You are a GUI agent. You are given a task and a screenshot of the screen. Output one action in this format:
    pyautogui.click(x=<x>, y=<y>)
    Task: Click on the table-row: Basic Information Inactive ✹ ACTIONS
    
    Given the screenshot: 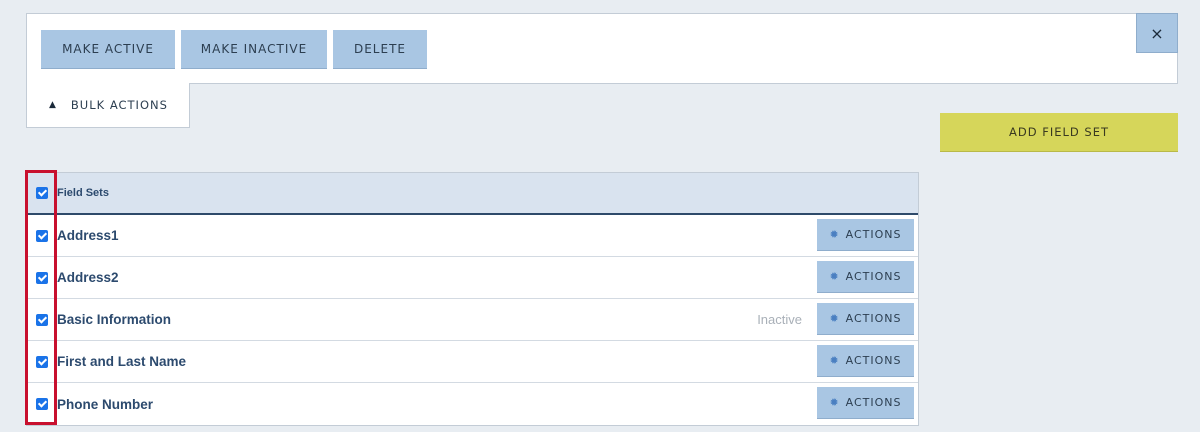 What is the action you would take?
    pyautogui.click(x=472, y=320)
    